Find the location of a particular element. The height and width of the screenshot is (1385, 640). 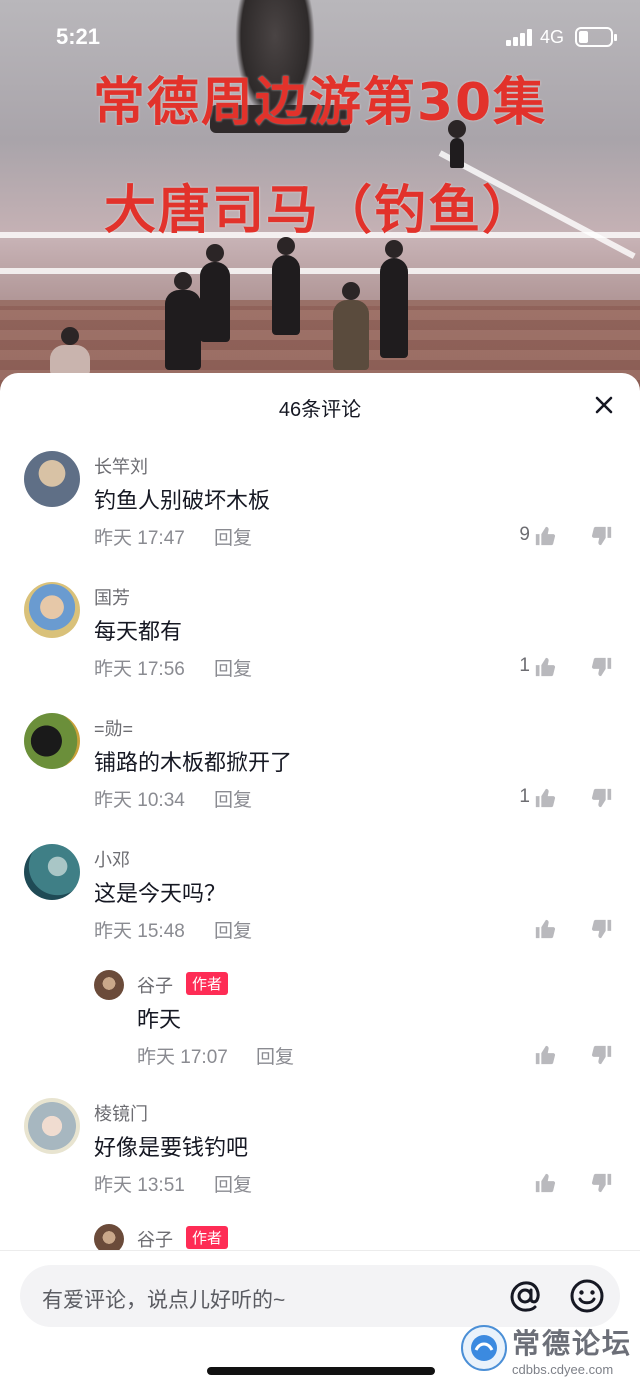

forum-logo-icon is located at coordinates (484, 1348).